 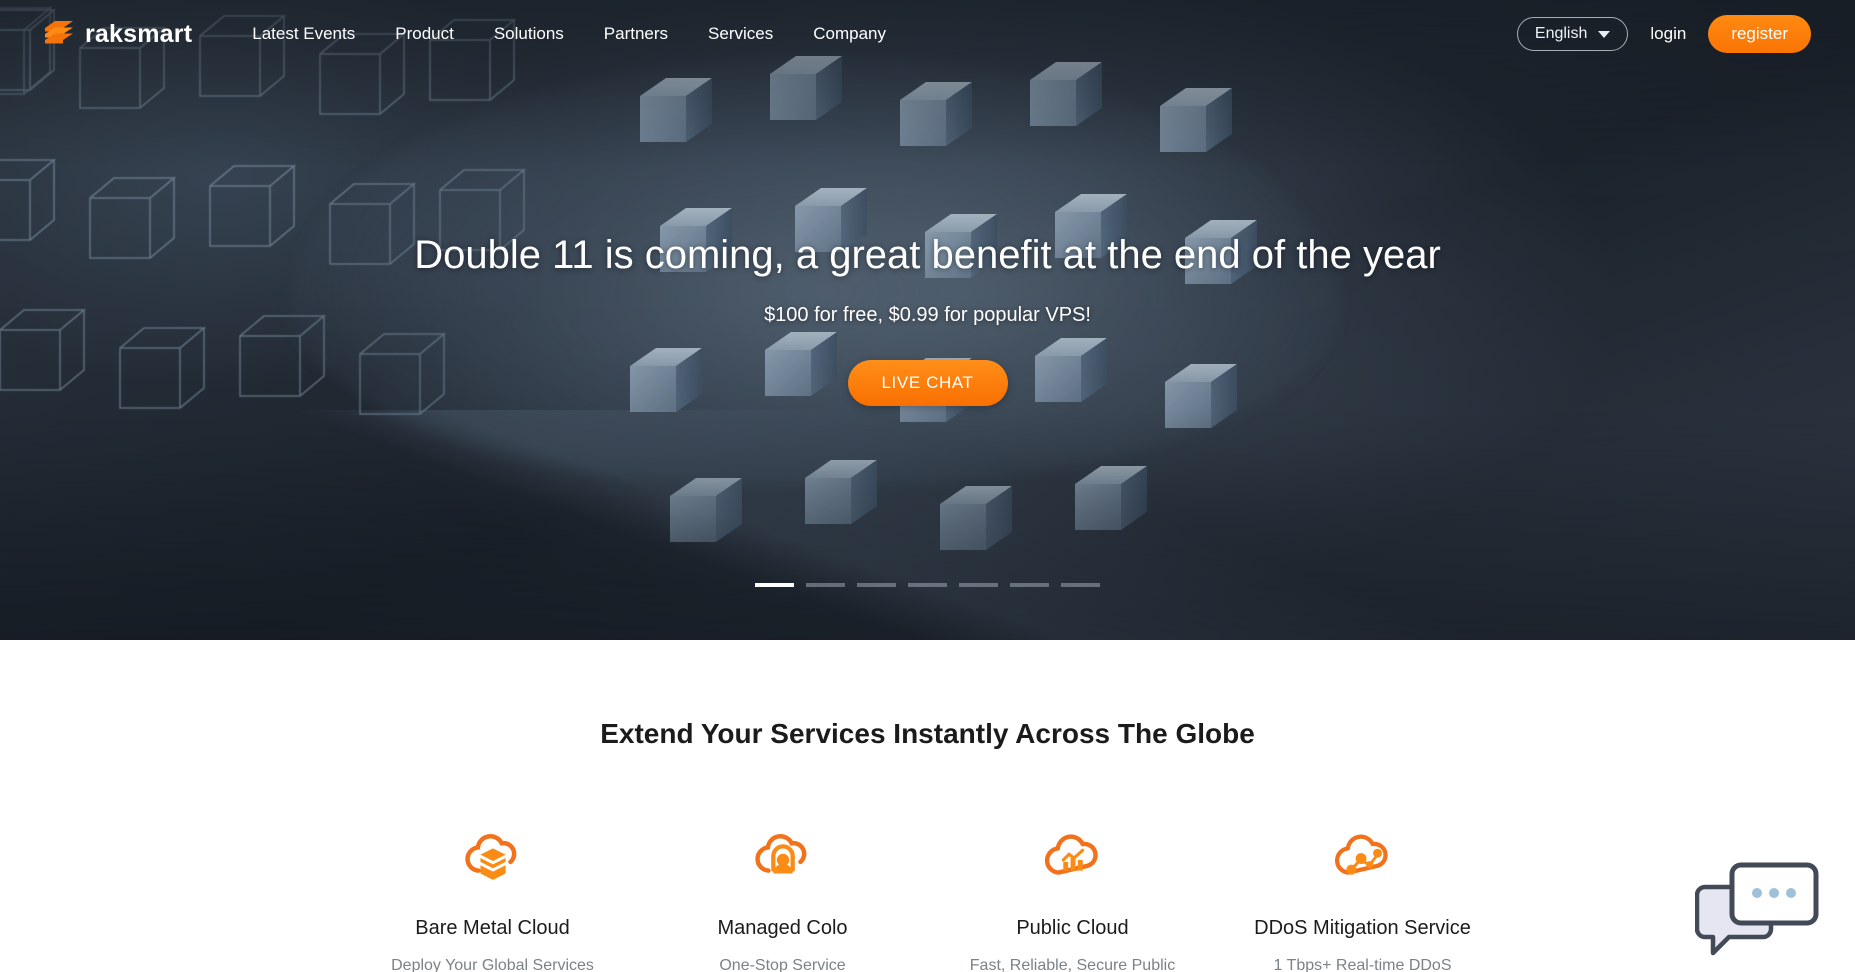 I want to click on service-card-title: Public Cloud, so click(x=1072, y=928).